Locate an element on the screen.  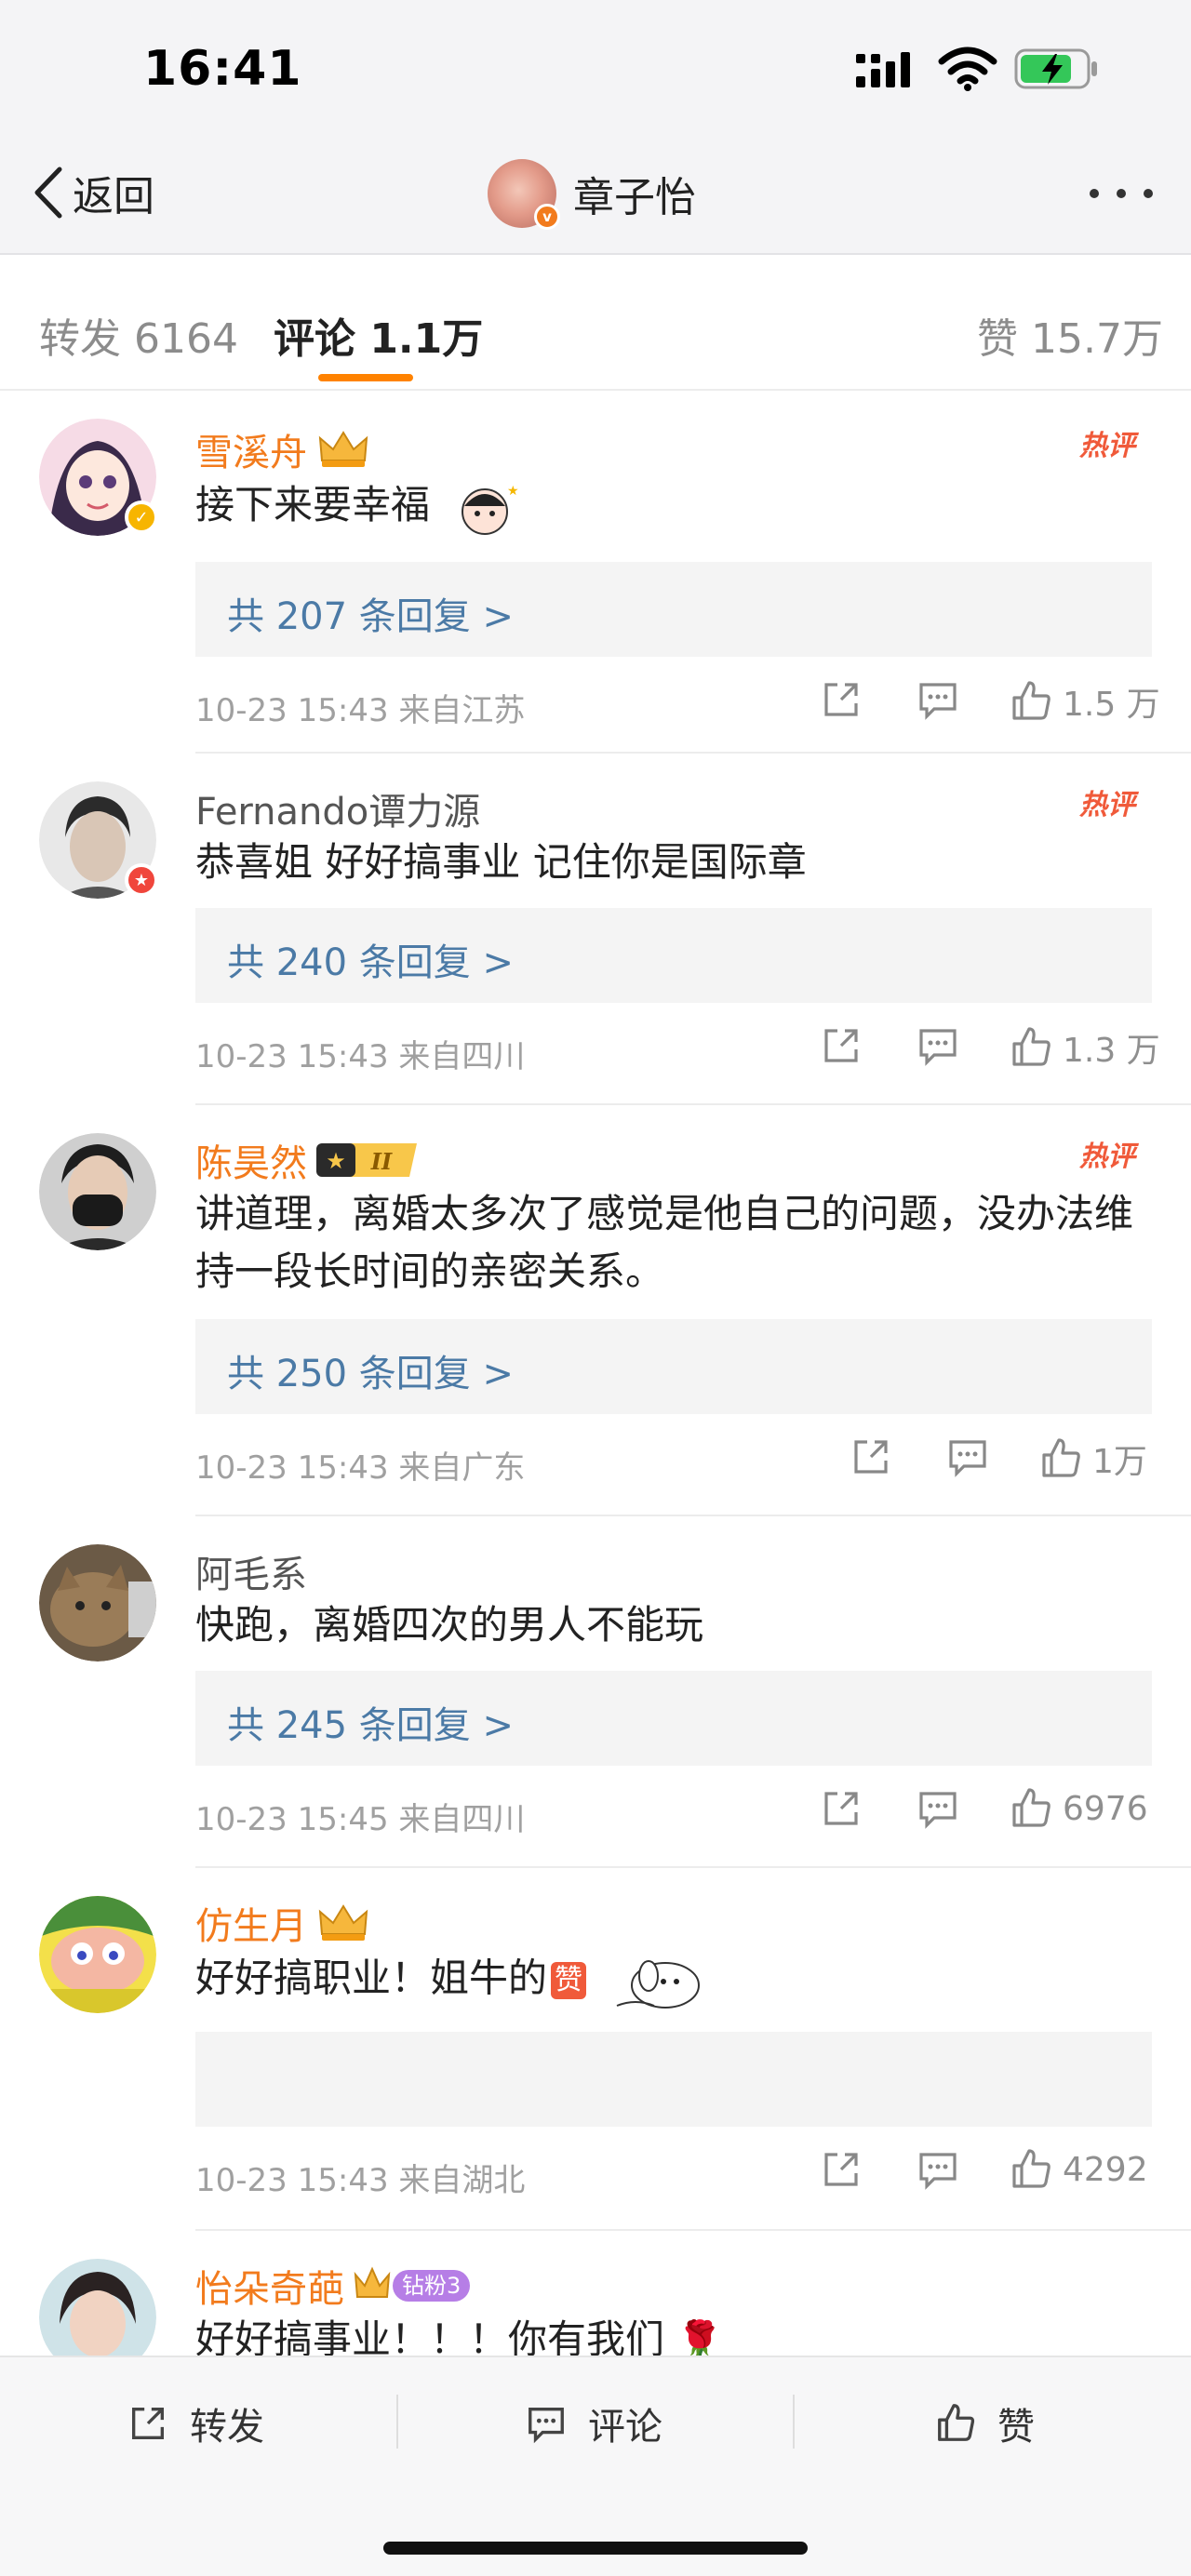
back-button: 返回 is located at coordinates (92, 192).